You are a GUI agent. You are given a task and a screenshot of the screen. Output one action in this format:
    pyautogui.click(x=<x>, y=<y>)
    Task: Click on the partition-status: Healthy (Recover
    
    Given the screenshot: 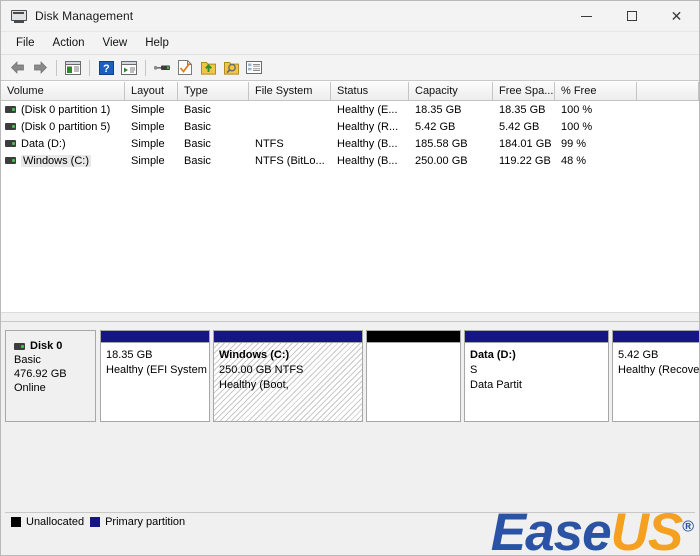 What is the action you would take?
    pyautogui.click(x=658, y=370)
    